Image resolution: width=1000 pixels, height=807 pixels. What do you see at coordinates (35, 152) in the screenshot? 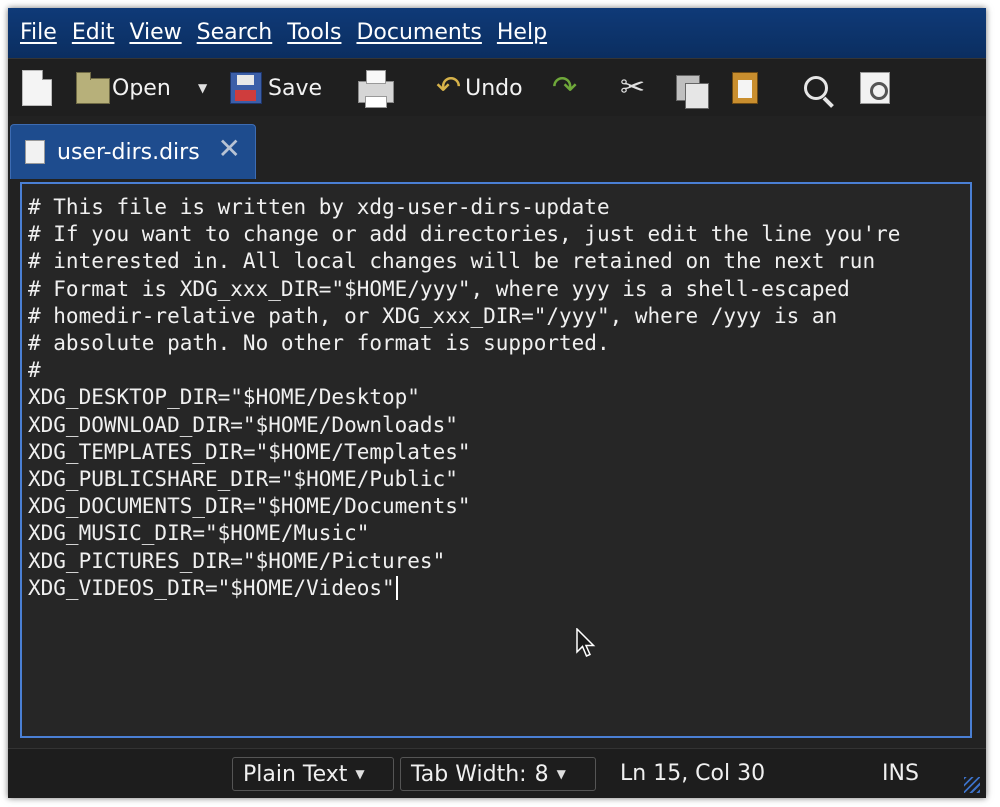
I see `document-icon` at bounding box center [35, 152].